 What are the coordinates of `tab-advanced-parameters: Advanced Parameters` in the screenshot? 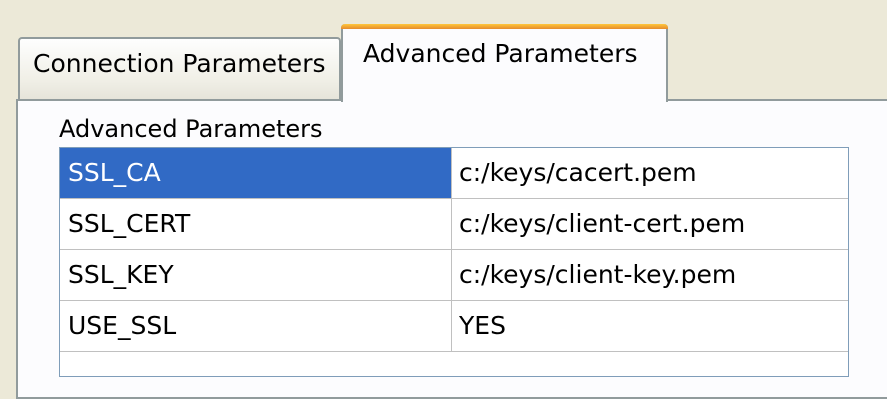 It's located at (504, 63).